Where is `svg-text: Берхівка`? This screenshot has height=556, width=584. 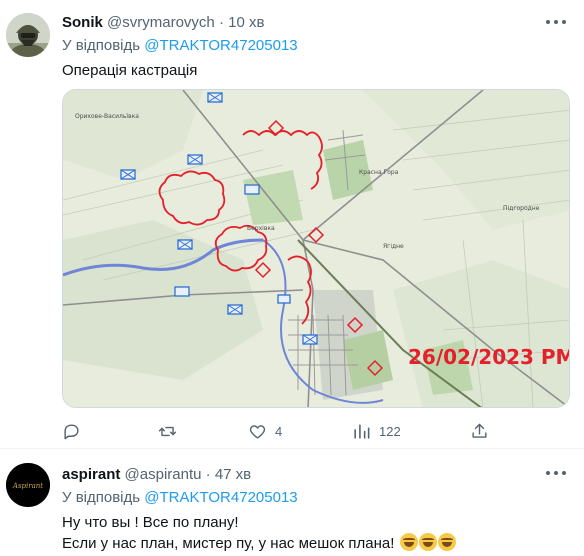 svg-text: Берхівка is located at coordinates (261, 228).